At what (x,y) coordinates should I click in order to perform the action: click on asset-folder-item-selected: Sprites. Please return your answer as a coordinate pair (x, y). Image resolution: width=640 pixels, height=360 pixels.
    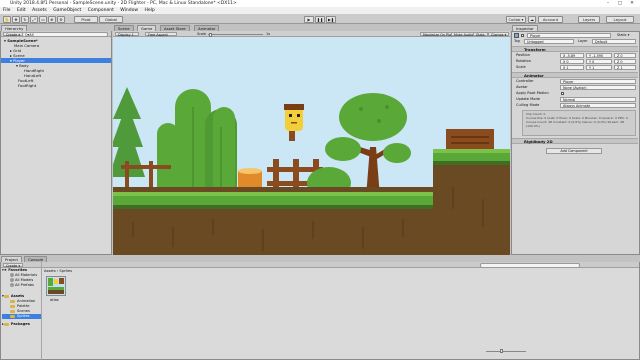
    Looking at the image, I should click on (21, 316).